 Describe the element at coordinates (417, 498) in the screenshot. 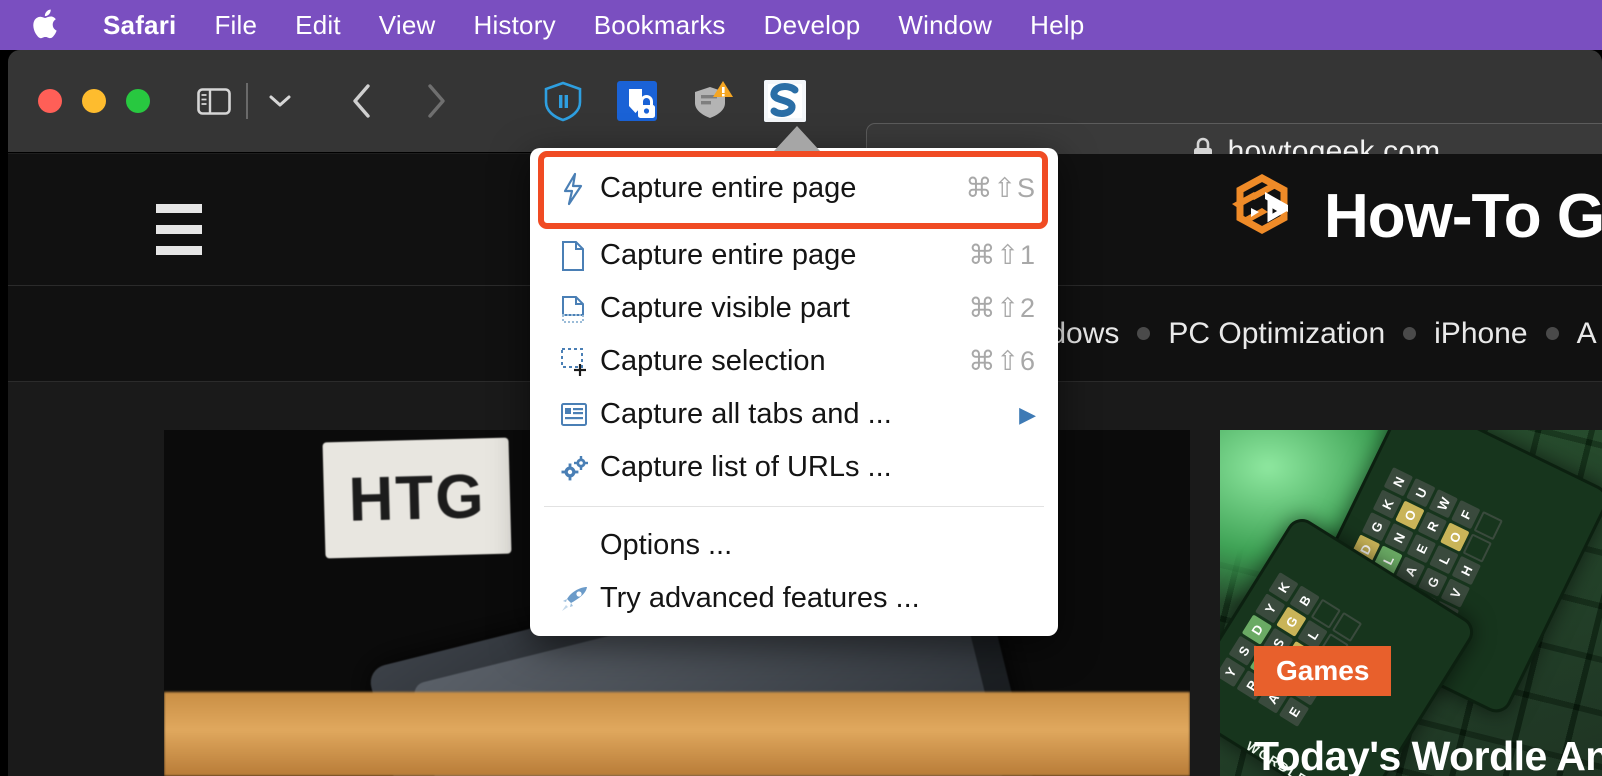

I see `htg-sign-text: HTG` at that location.